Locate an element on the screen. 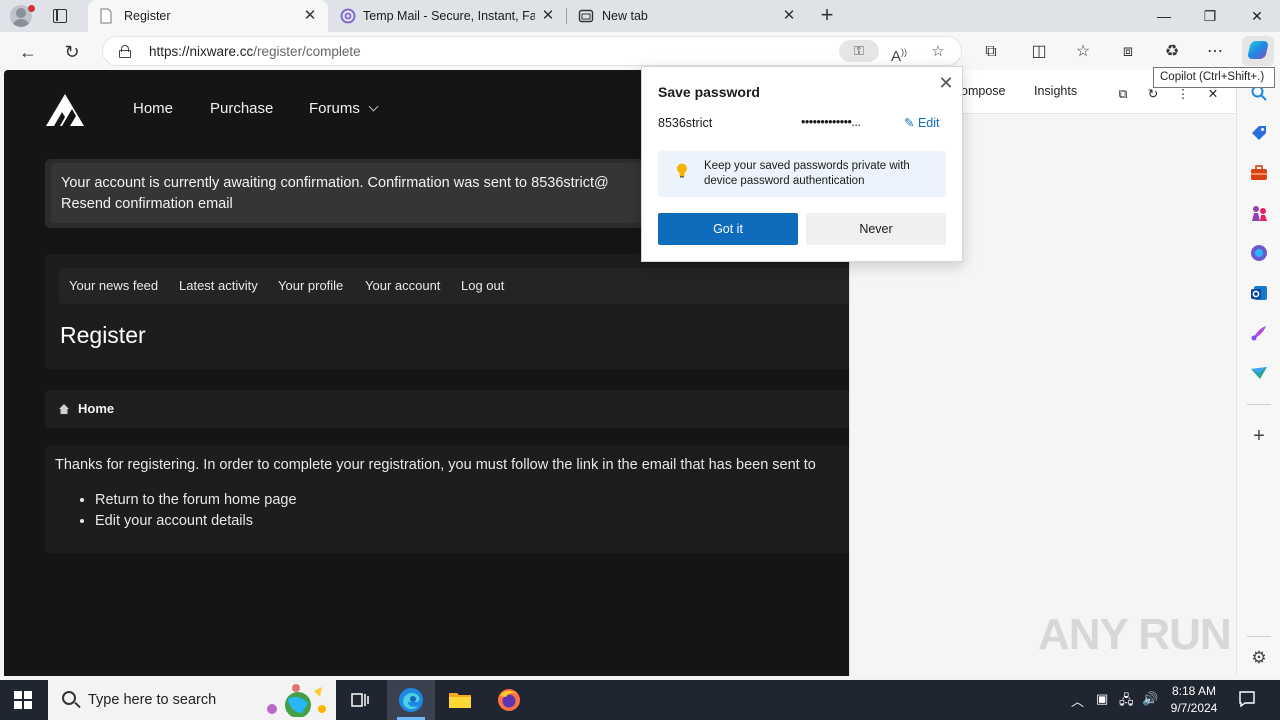  breadcrumb-home: Home is located at coordinates (96, 408).